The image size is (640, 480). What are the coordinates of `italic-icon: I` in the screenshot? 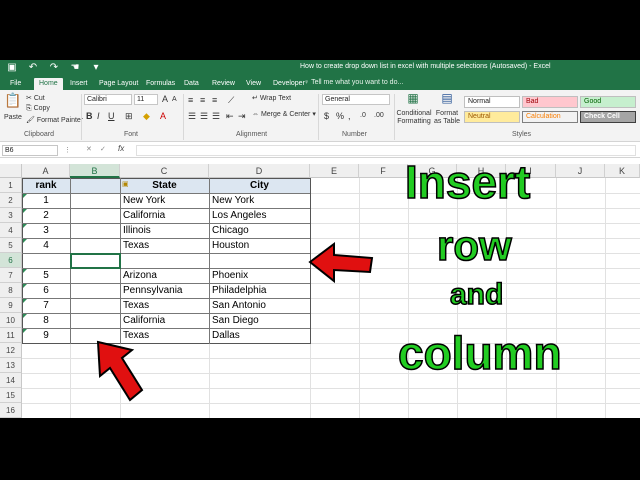 It's located at (98, 116).